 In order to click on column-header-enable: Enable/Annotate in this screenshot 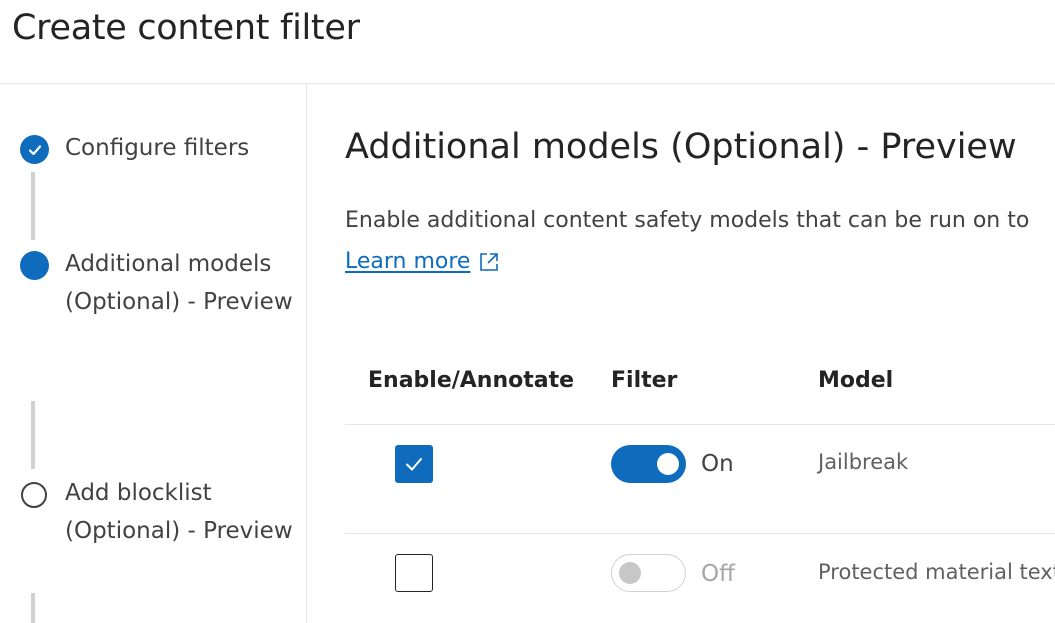, I will do `click(471, 380)`.